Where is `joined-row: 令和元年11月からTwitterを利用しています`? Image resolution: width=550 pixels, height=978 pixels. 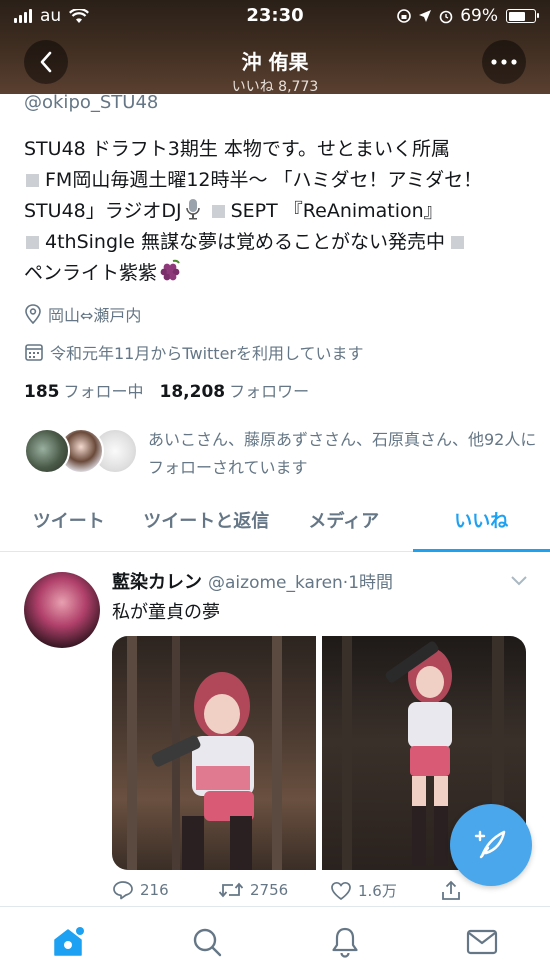 joined-row: 令和元年11月からTwitterを利用しています is located at coordinates (194, 352).